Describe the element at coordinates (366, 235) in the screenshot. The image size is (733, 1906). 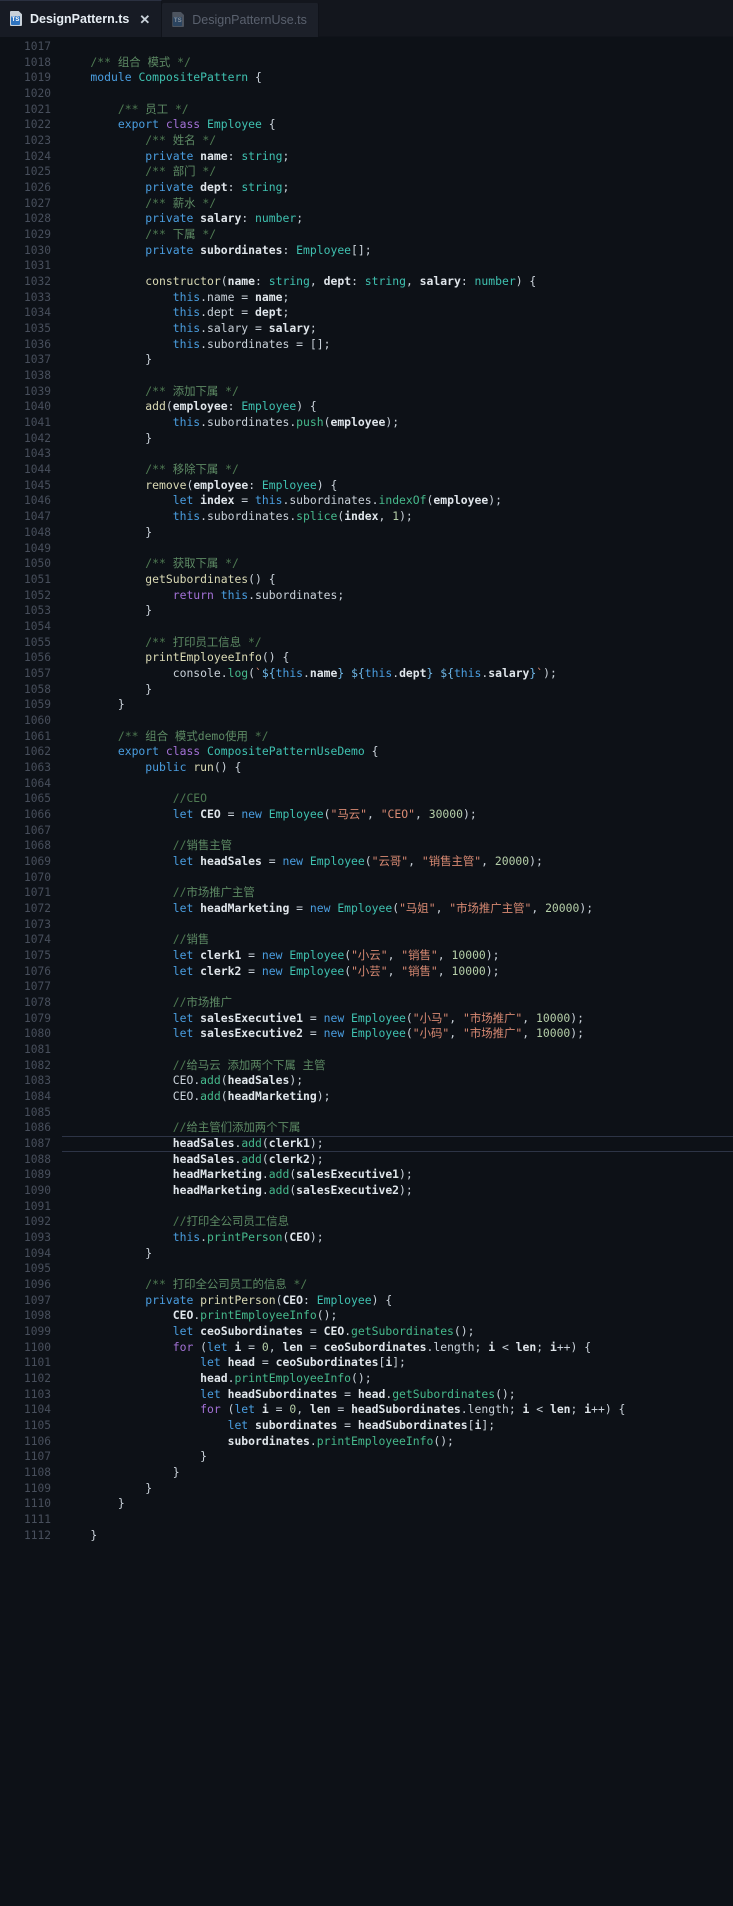
I see `code-line: 1029 /** 下属 */` at that location.